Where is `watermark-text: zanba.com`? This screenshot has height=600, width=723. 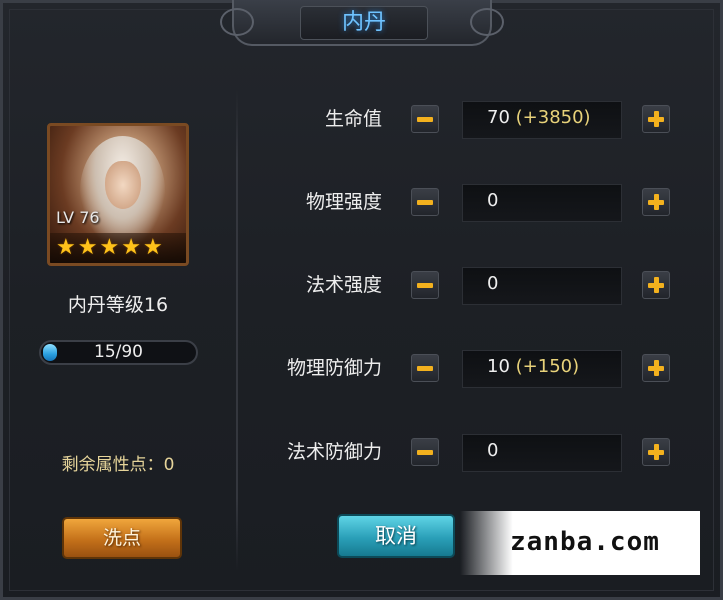 watermark-text: zanba.com is located at coordinates (585, 542).